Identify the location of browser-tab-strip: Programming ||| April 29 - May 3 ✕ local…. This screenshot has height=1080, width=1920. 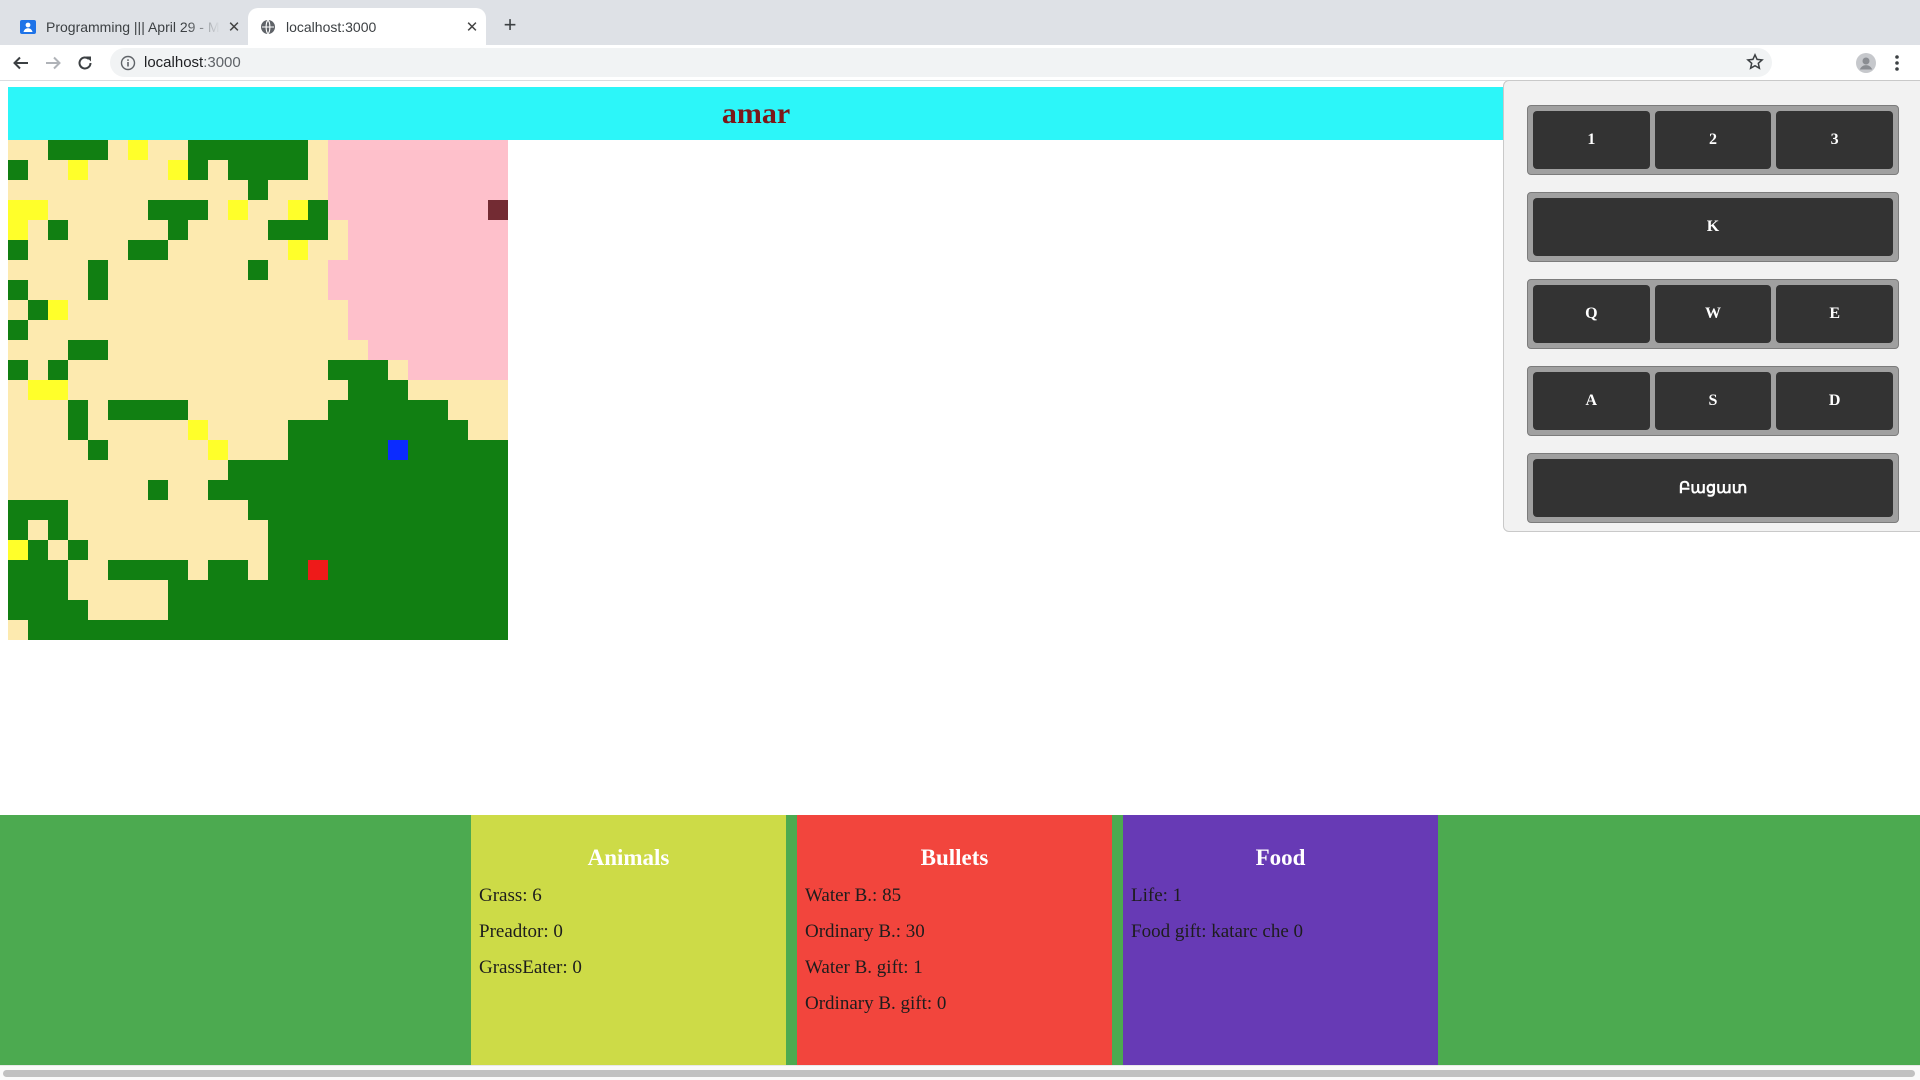
(960, 22).